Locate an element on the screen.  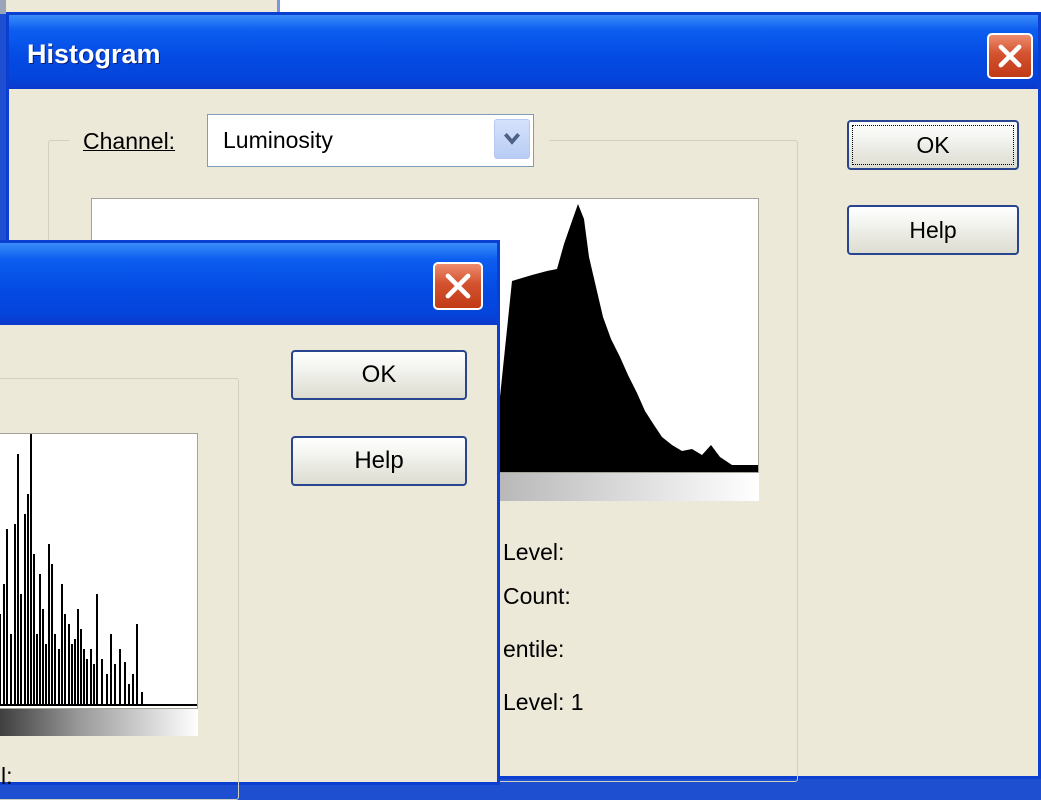
close-button is located at coordinates (1010, 56).